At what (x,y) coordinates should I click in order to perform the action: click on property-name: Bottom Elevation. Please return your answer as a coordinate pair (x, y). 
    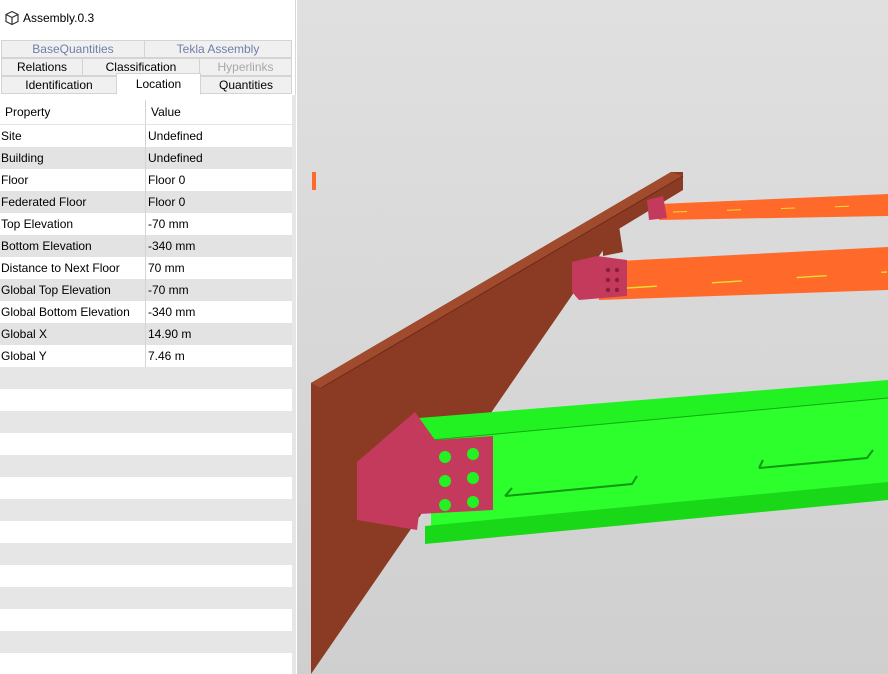
    Looking at the image, I should click on (73, 246).